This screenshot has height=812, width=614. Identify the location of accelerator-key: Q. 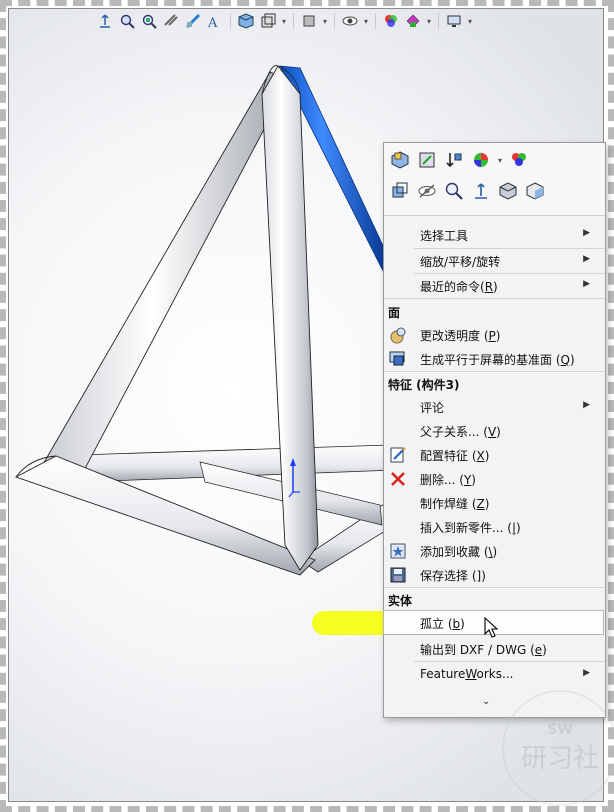
(565, 360).